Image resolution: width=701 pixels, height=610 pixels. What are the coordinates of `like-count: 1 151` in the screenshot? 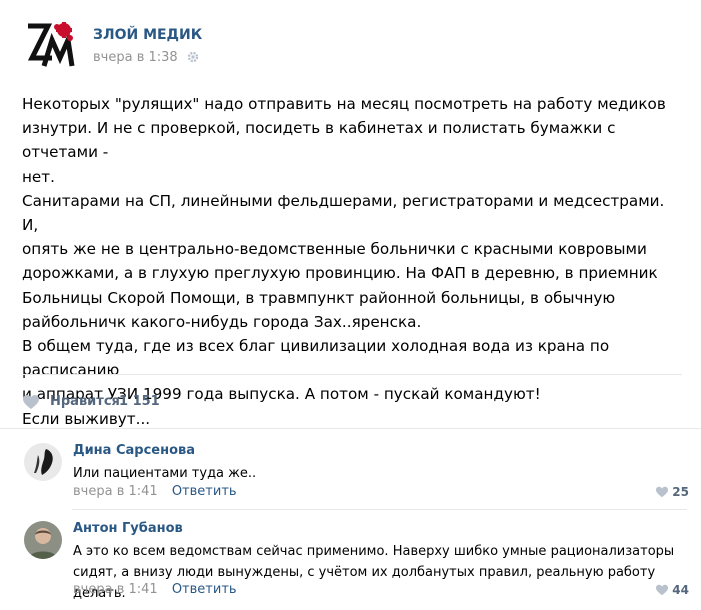 It's located at (139, 401).